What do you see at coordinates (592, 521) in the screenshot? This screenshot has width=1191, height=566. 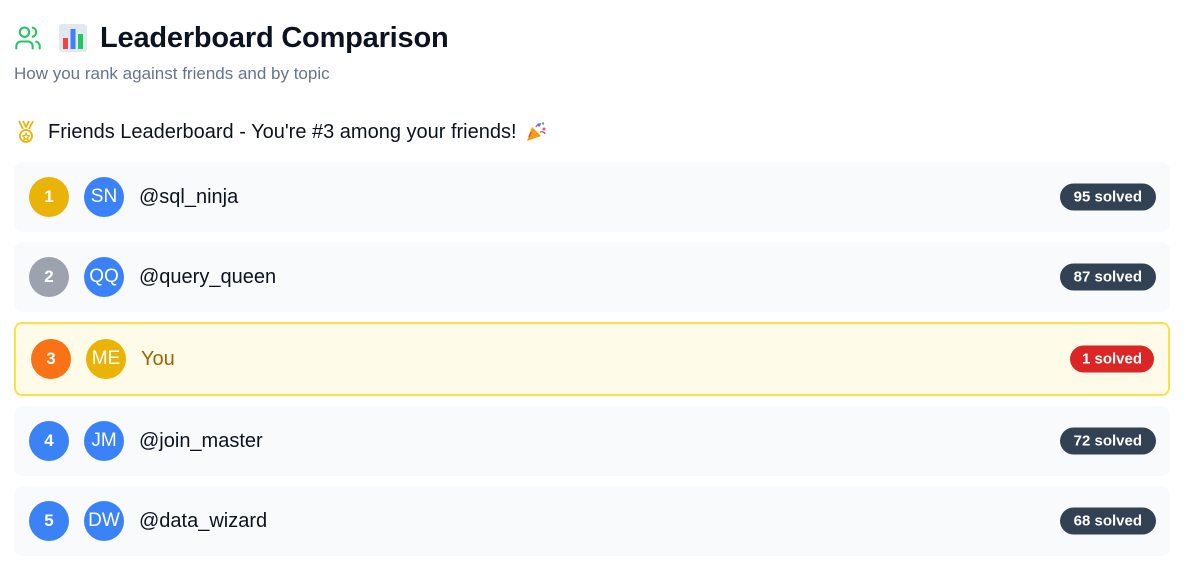 I see `leaderboard-row: 5 DW @data_wizard 68 solved` at bounding box center [592, 521].